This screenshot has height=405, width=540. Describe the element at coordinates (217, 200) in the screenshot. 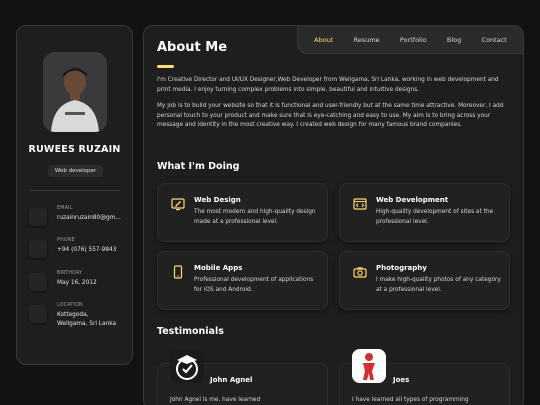

I see `service-title: Web Design` at that location.